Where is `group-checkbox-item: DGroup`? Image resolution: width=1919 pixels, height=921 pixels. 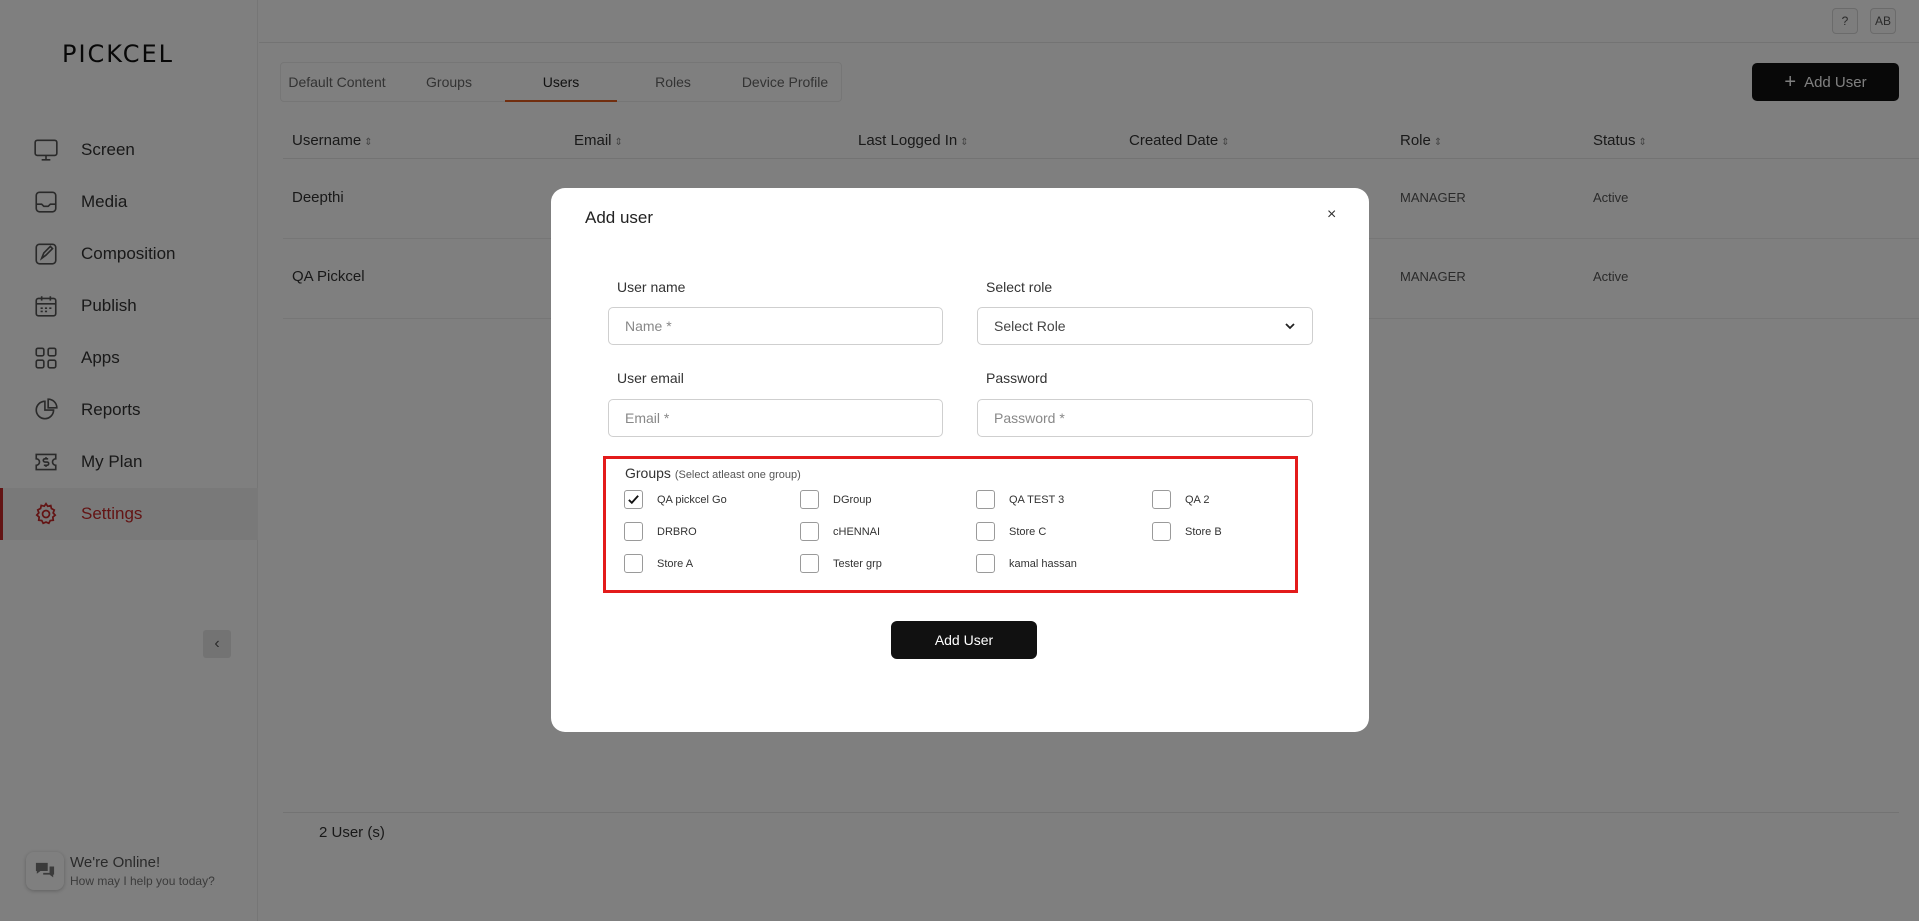 group-checkbox-item: DGroup is located at coordinates (836, 499).